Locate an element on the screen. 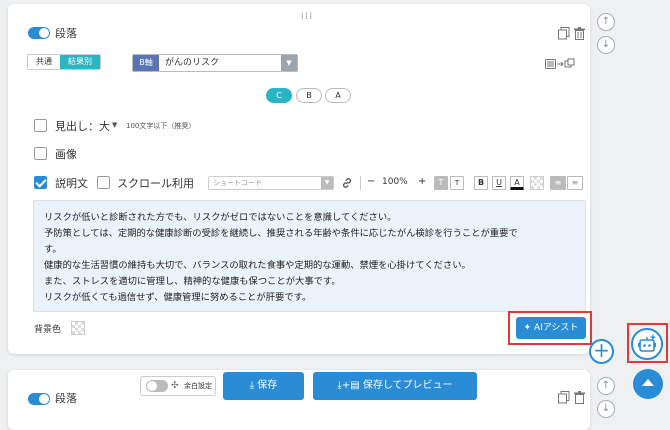 This screenshot has height=430, width=670. result-tabs: 共通 結果別 is located at coordinates (64, 62).